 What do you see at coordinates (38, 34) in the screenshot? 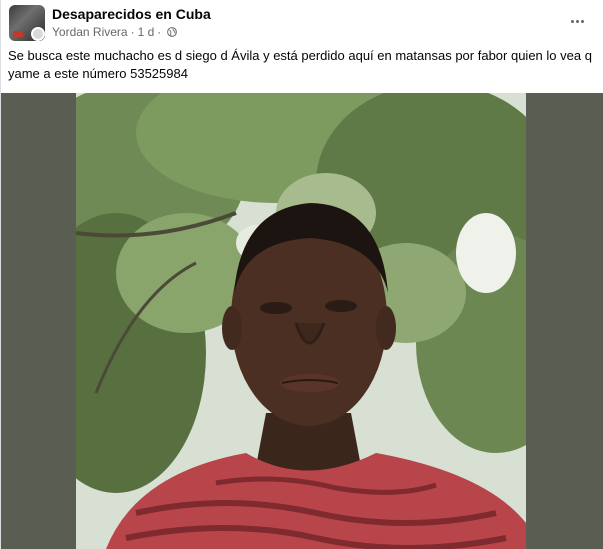
I see `author-avatar` at bounding box center [38, 34].